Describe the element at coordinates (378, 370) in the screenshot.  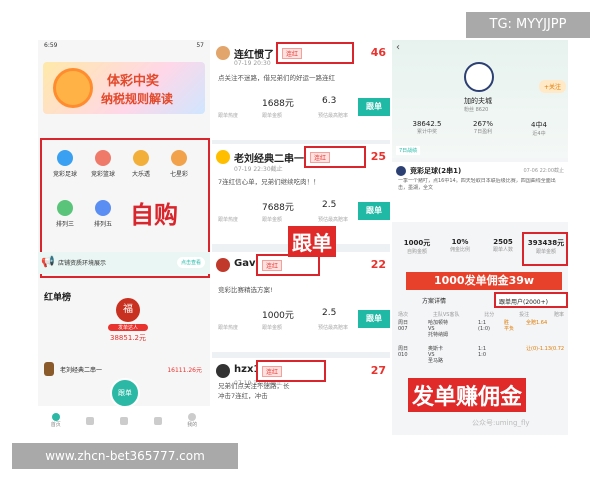
I see `post-right-number: 27` at that location.